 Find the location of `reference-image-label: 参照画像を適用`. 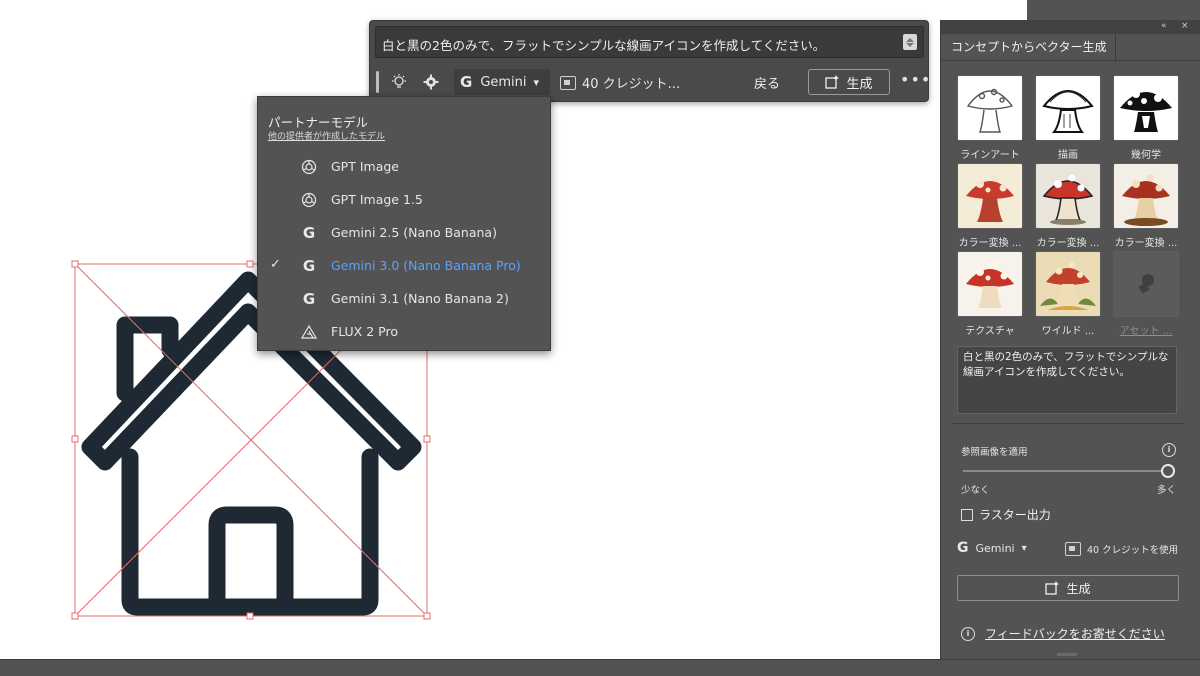

reference-image-label: 参照画像を適用 is located at coordinates (994, 452).